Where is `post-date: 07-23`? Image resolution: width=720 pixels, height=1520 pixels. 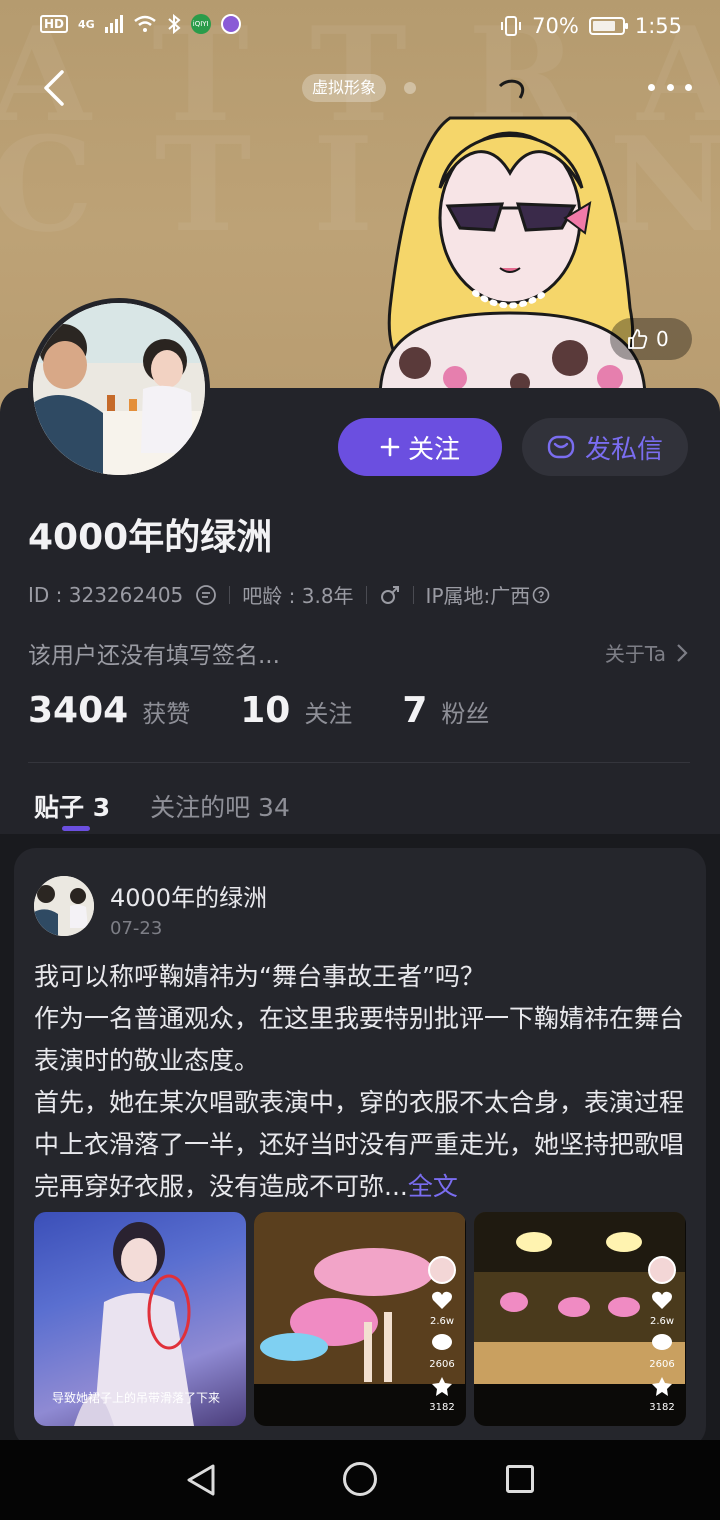
post-date: 07-23 is located at coordinates (136, 928).